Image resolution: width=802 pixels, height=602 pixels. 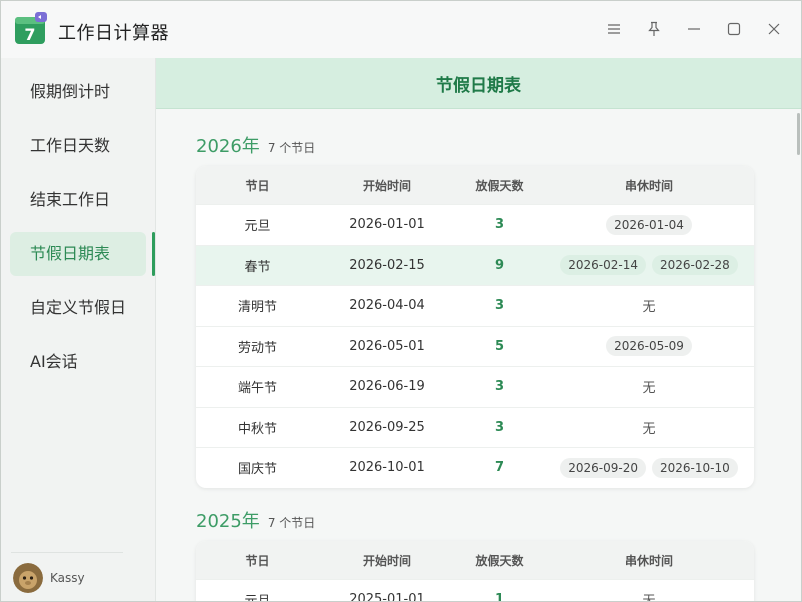 What do you see at coordinates (257, 389) in the screenshot?
I see `holiday-name: 端午节` at bounding box center [257, 389].